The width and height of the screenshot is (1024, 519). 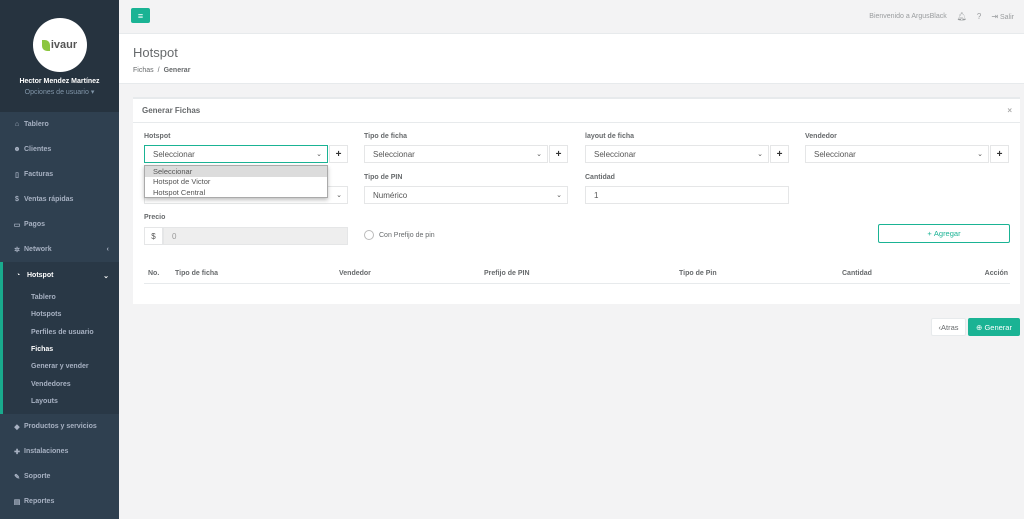 I want to click on add-hotspot-button: +, so click(x=338, y=154).